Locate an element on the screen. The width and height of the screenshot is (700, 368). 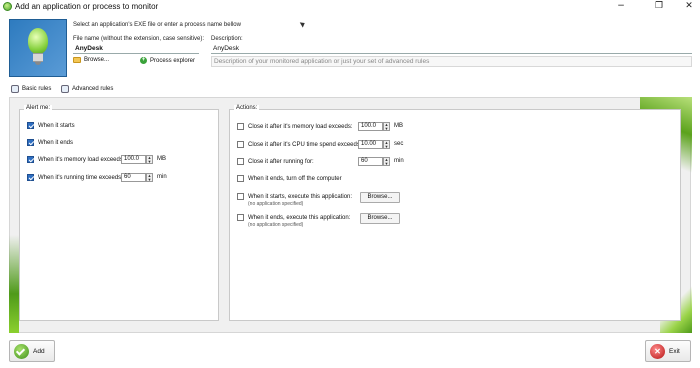
add-button: Add is located at coordinates (32, 351).